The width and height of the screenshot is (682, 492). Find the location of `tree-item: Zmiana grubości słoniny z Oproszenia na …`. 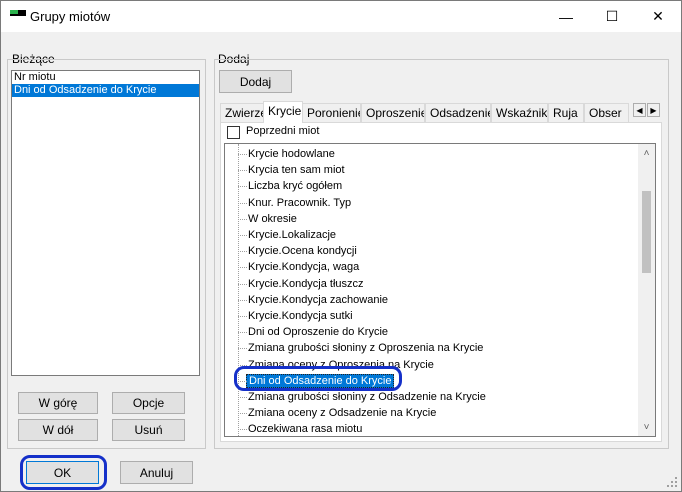

tree-item: Zmiana grubości słoniny z Oproszenia na … is located at coordinates (361, 348).